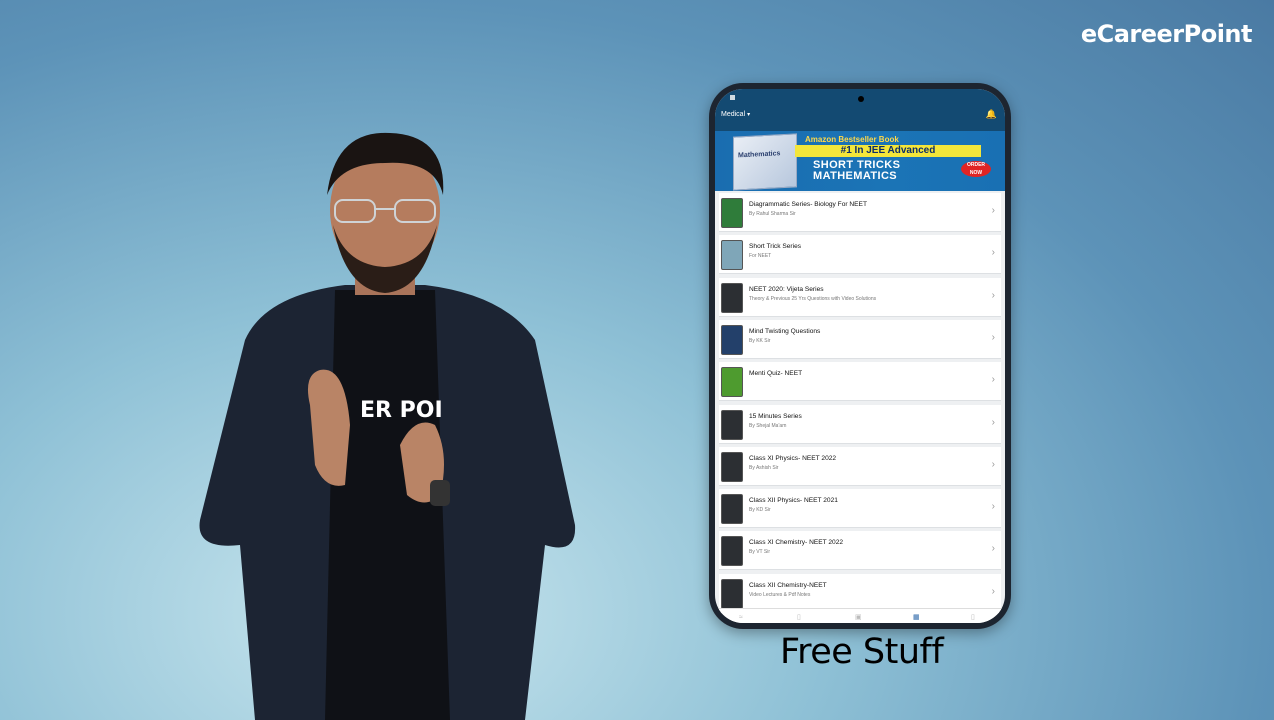 Image resolution: width=1274 pixels, height=720 pixels. What do you see at coordinates (793, 501) in the screenshot?
I see `course-title: Class XII Physics- NEET 2021` at bounding box center [793, 501].